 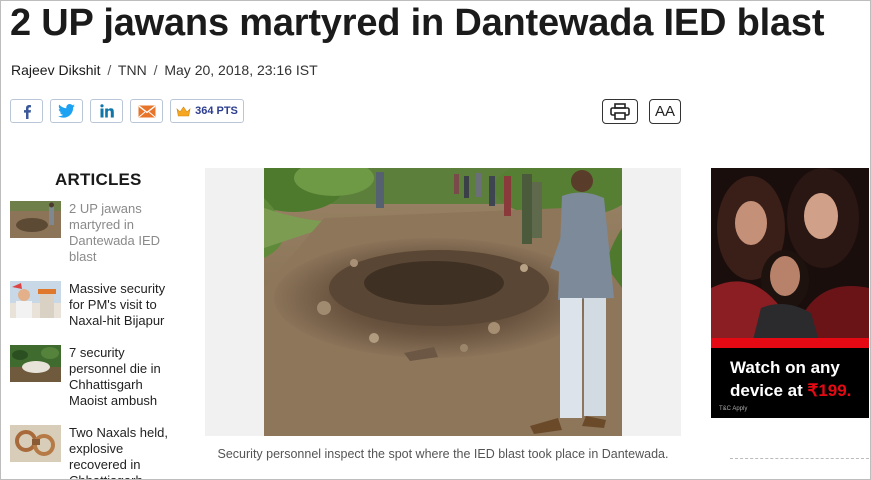 I want to click on source-name: TNN, so click(x=132, y=70).